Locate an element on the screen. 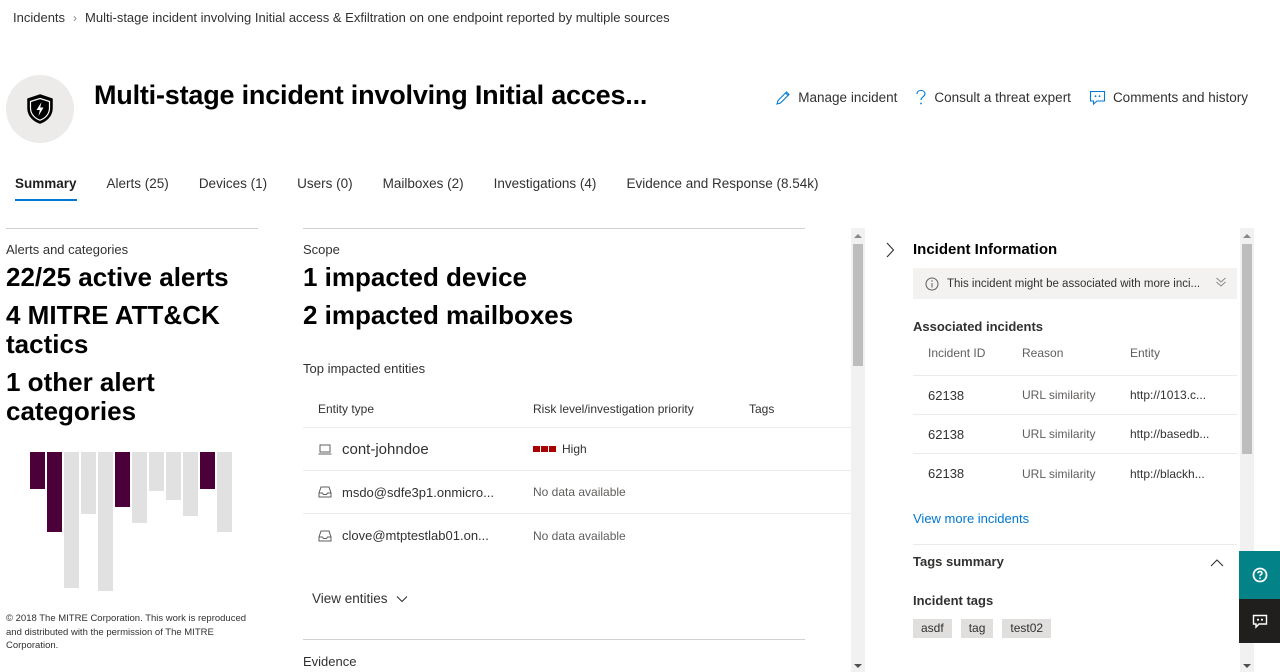  middle-scrollbar is located at coordinates (858, 450).